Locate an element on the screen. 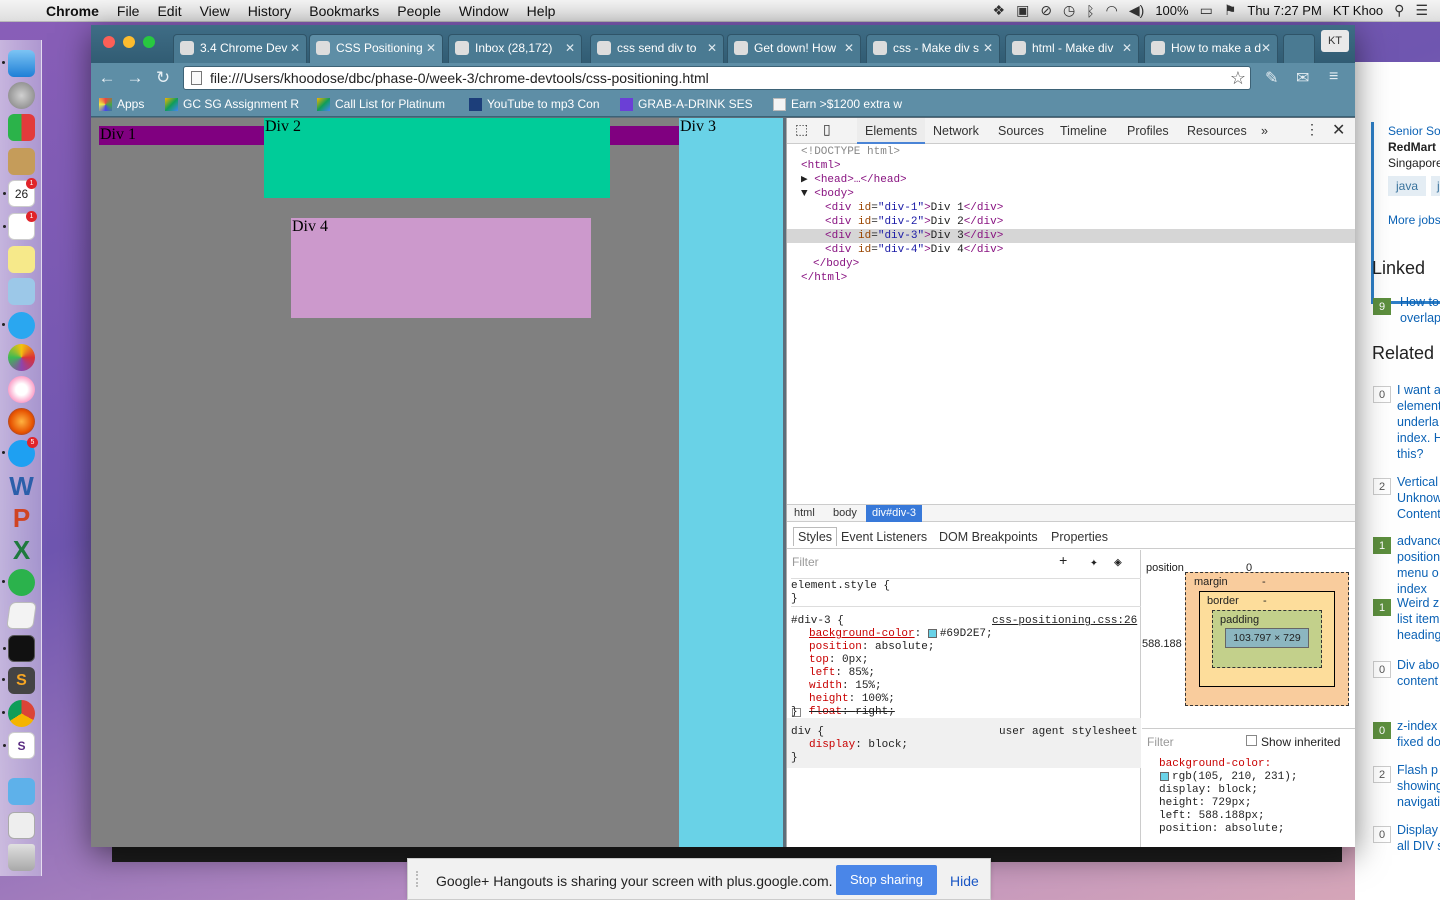 The width and height of the screenshot is (1440, 900). position-left: 588.188 is located at coordinates (1162, 644).